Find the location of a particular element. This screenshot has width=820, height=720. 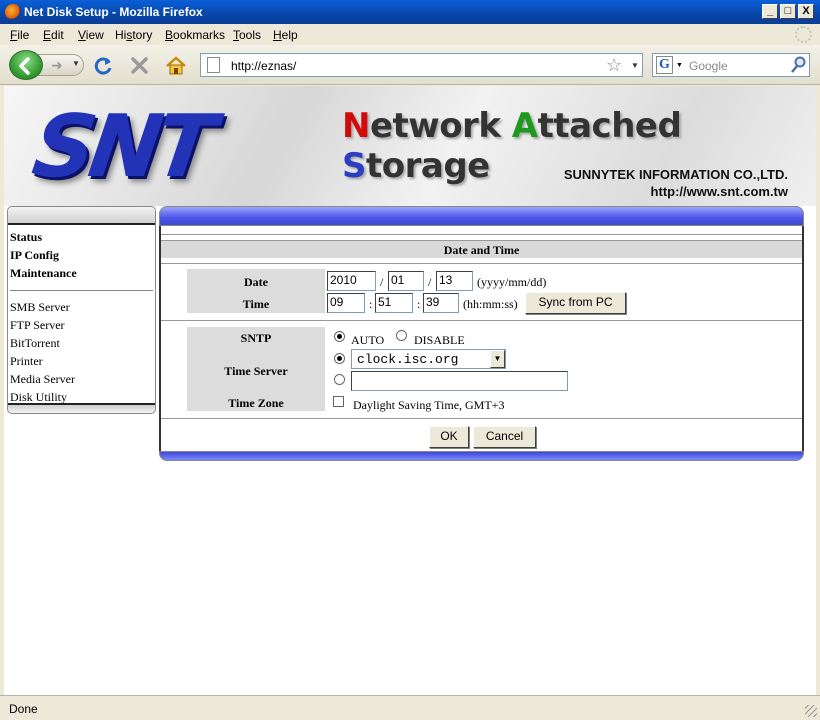

ok-button: OK is located at coordinates (449, 437).